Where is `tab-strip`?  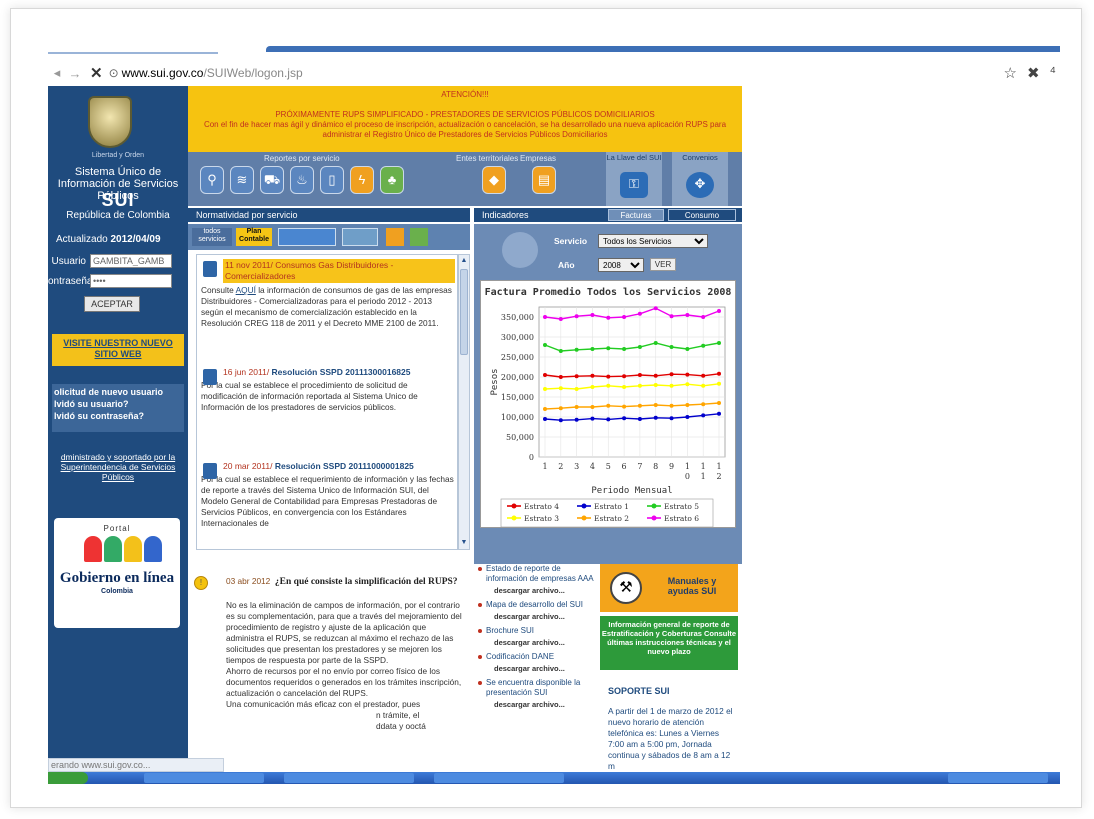 tab-strip is located at coordinates (554, 47).